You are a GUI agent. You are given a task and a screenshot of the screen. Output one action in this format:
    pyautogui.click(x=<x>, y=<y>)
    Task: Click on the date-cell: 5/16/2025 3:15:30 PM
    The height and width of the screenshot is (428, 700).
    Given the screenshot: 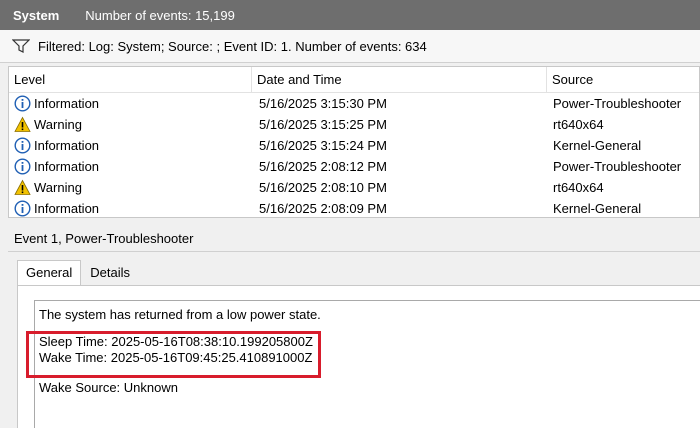 What is the action you would take?
    pyautogui.click(x=323, y=103)
    